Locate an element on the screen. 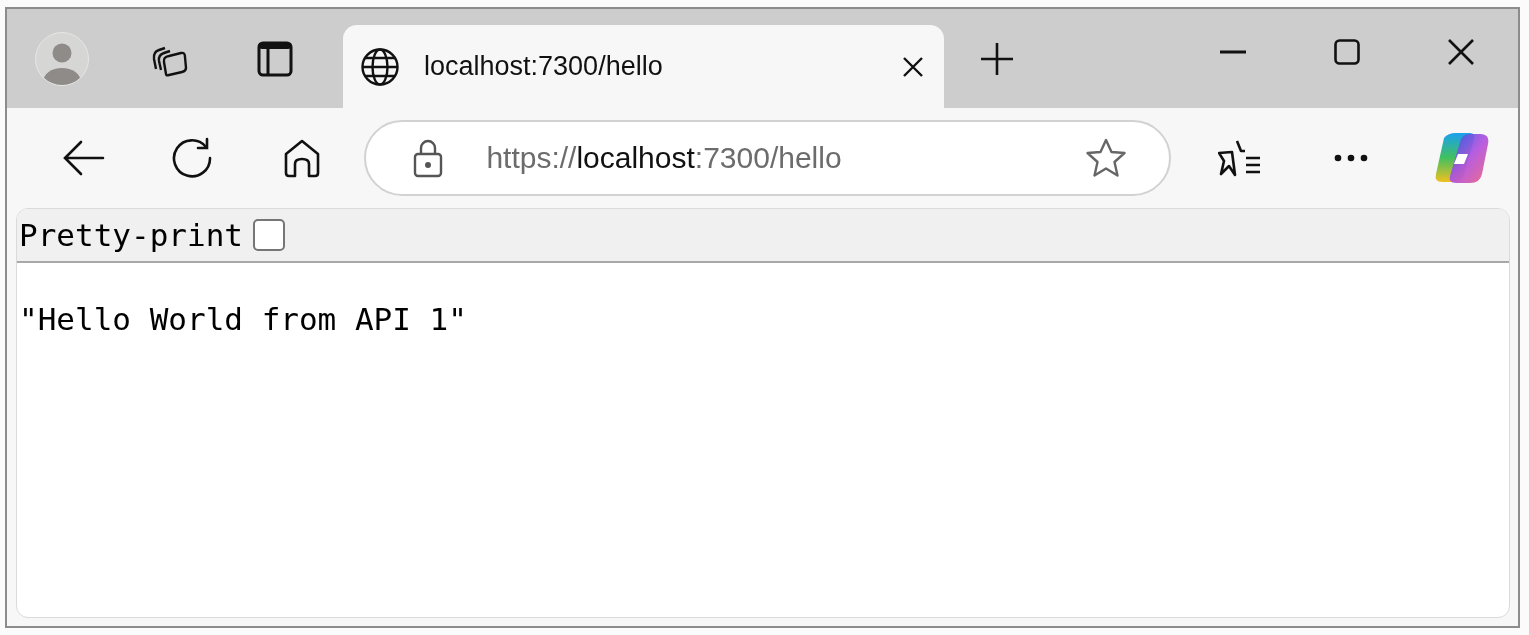 Image resolution: width=1529 pixels, height=635 pixels. new-tab-icon is located at coordinates (997, 58).